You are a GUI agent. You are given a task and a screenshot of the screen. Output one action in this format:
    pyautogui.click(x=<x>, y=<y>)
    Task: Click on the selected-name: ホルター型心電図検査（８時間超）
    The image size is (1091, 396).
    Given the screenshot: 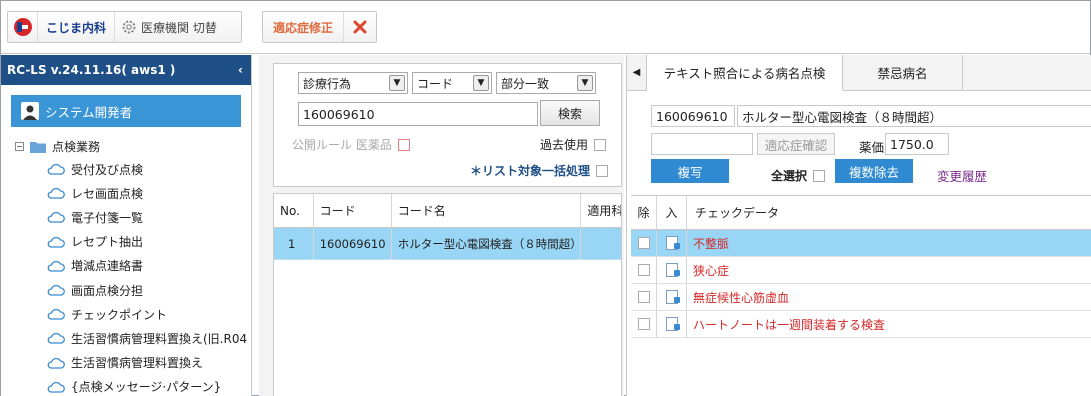 What is the action you would take?
    pyautogui.click(x=914, y=116)
    